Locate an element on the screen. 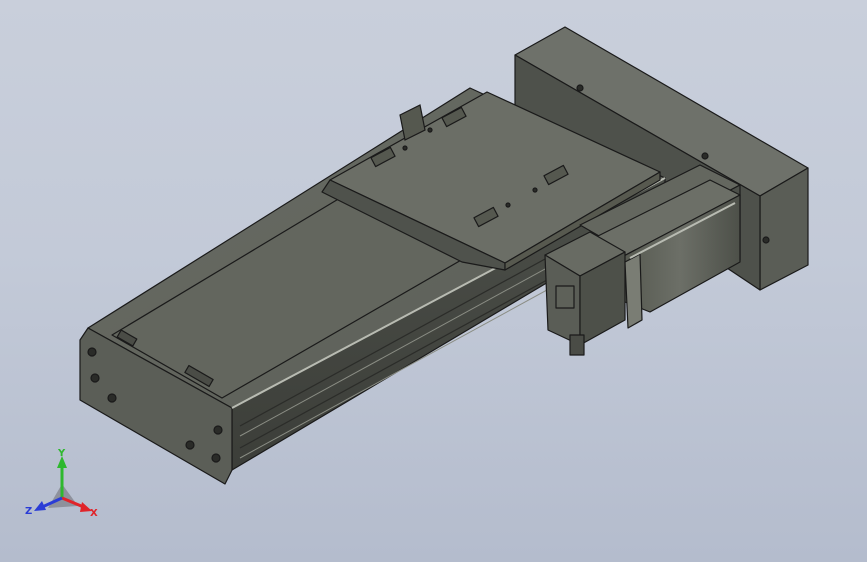 Image resolution: width=867 pixels, height=562 pixels. z-label: Z is located at coordinates (28, 511).